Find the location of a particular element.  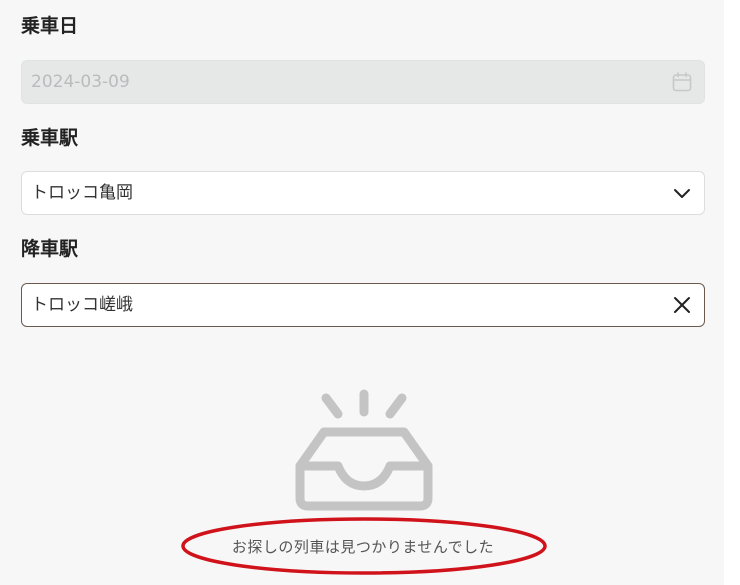

ride-date-value: 2024-03-09 is located at coordinates (80, 82).